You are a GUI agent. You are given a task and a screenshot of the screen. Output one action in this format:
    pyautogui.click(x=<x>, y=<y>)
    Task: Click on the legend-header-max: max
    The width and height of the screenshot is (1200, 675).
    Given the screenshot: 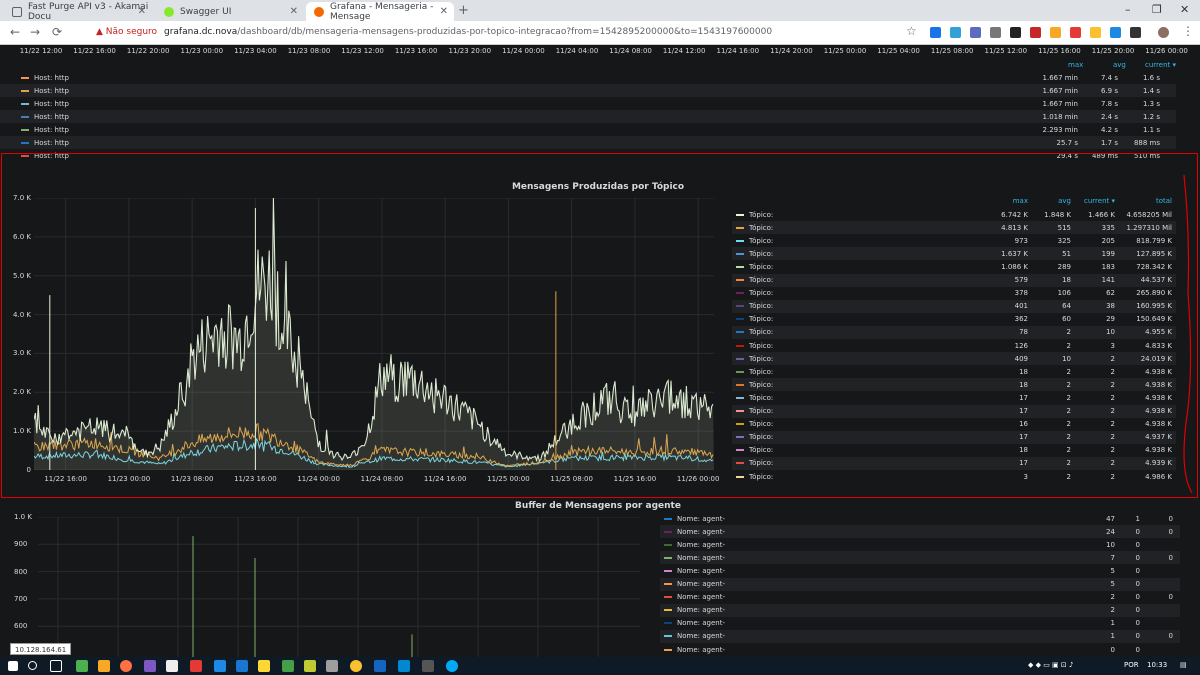 What is the action you would take?
    pyautogui.click(x=1075, y=65)
    